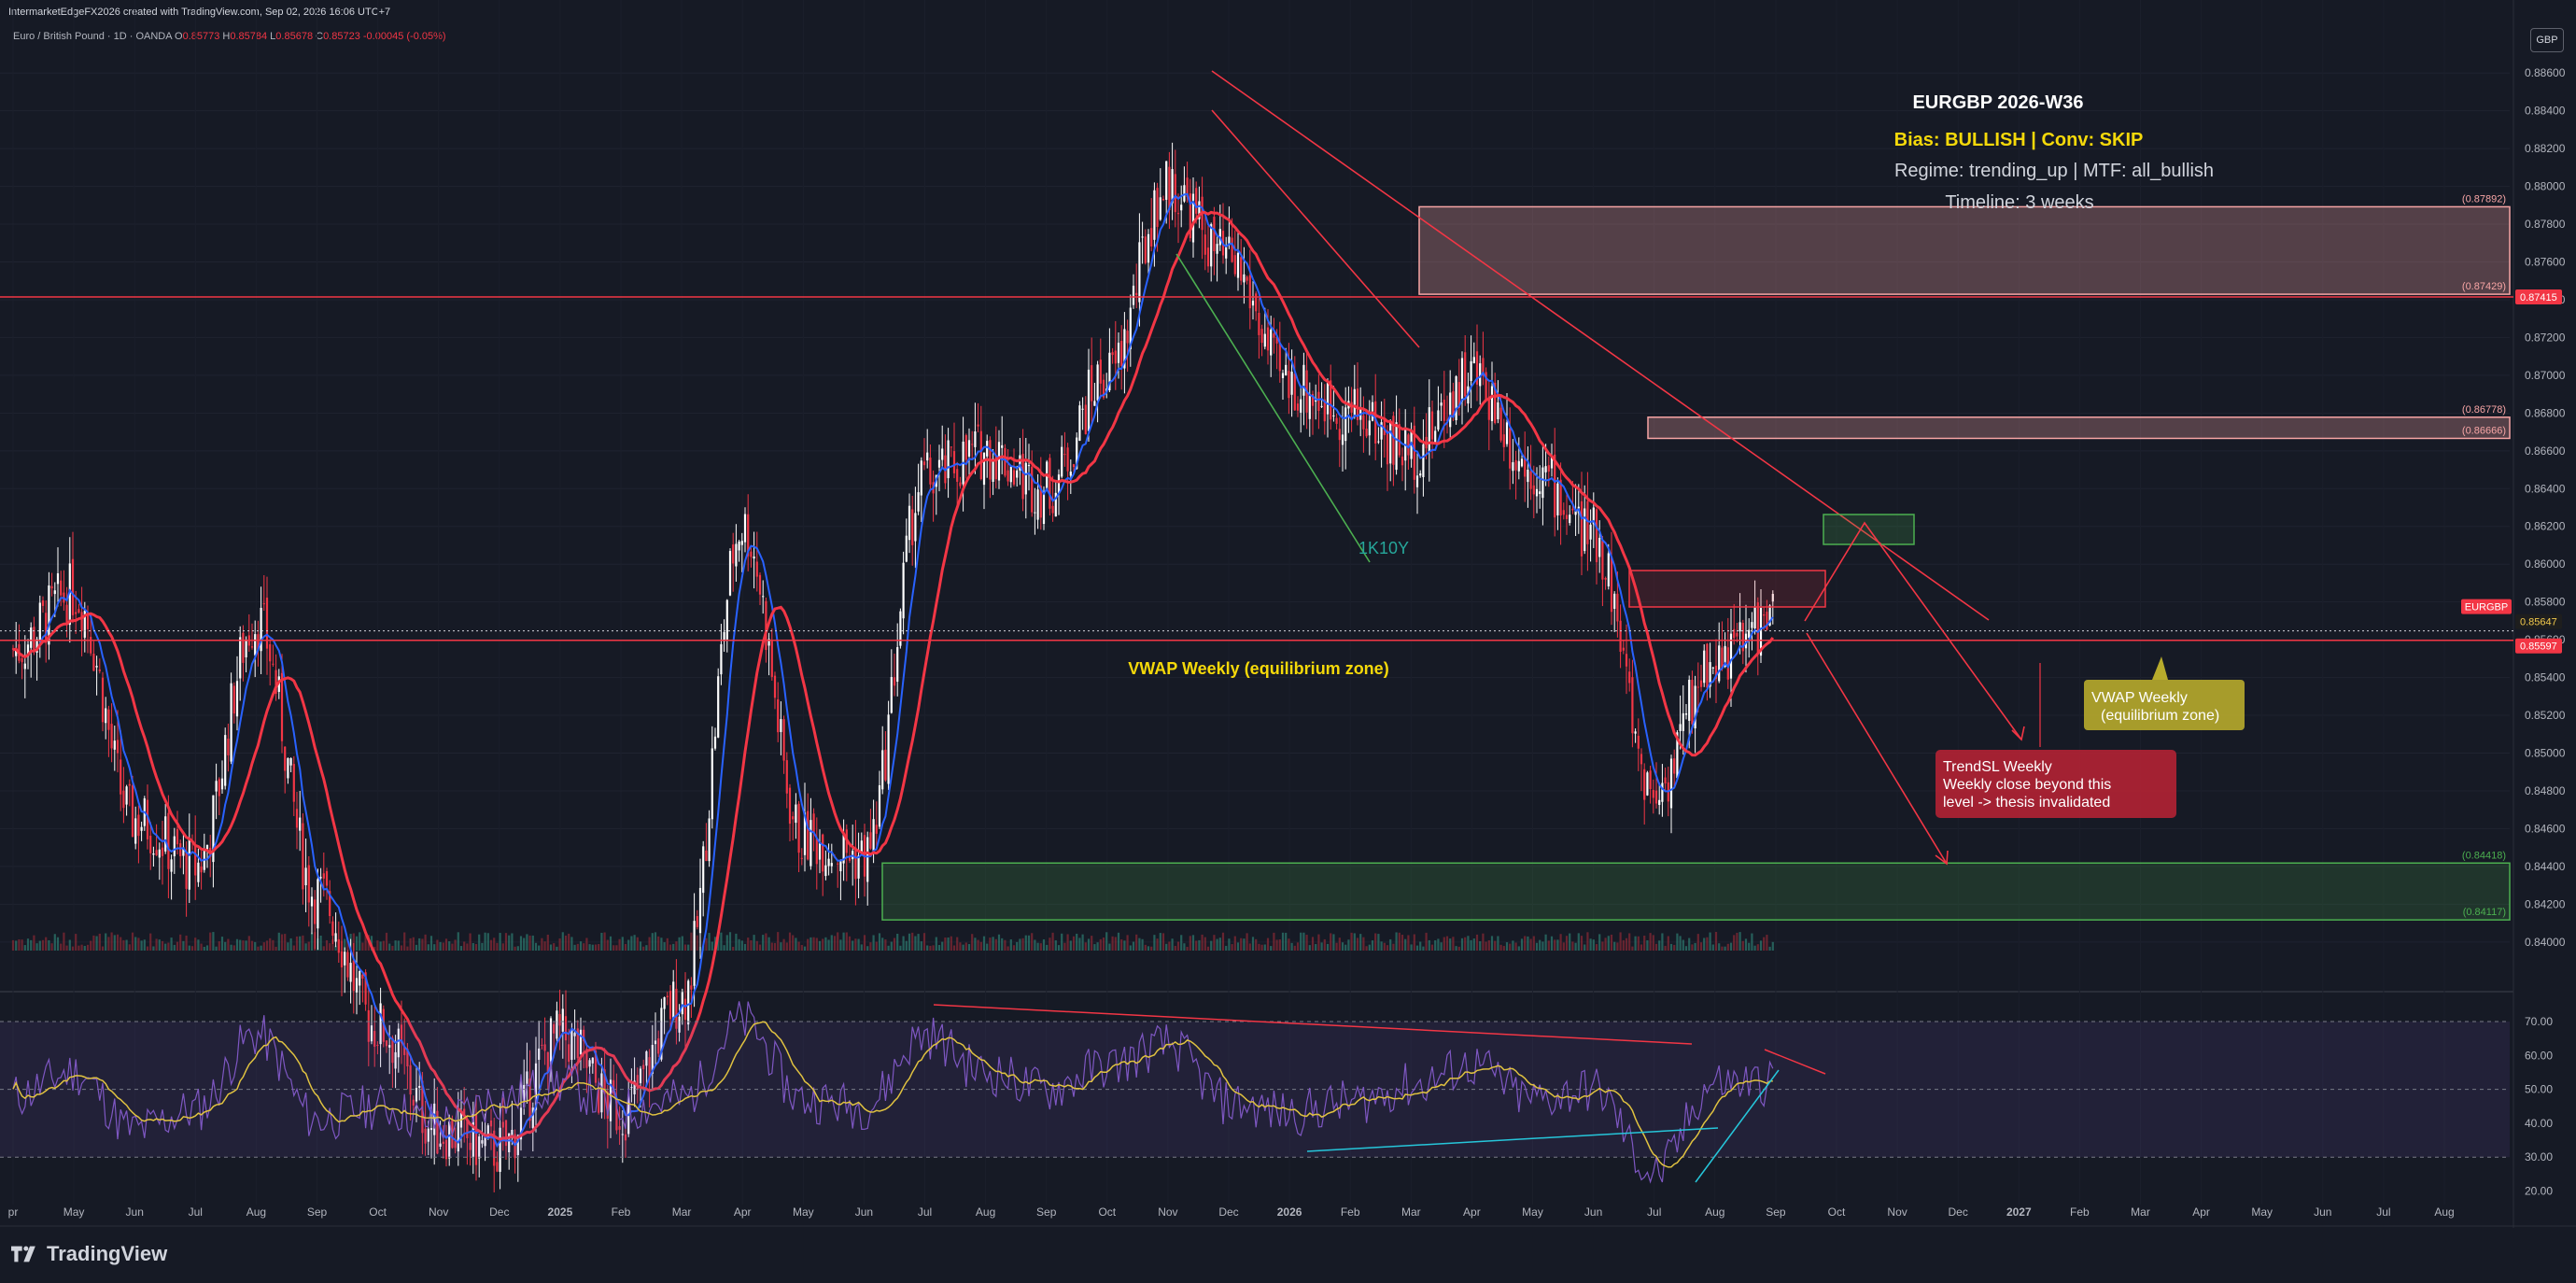  What do you see at coordinates (378, 1212) in the screenshot?
I see `x-tick-label: Oct` at bounding box center [378, 1212].